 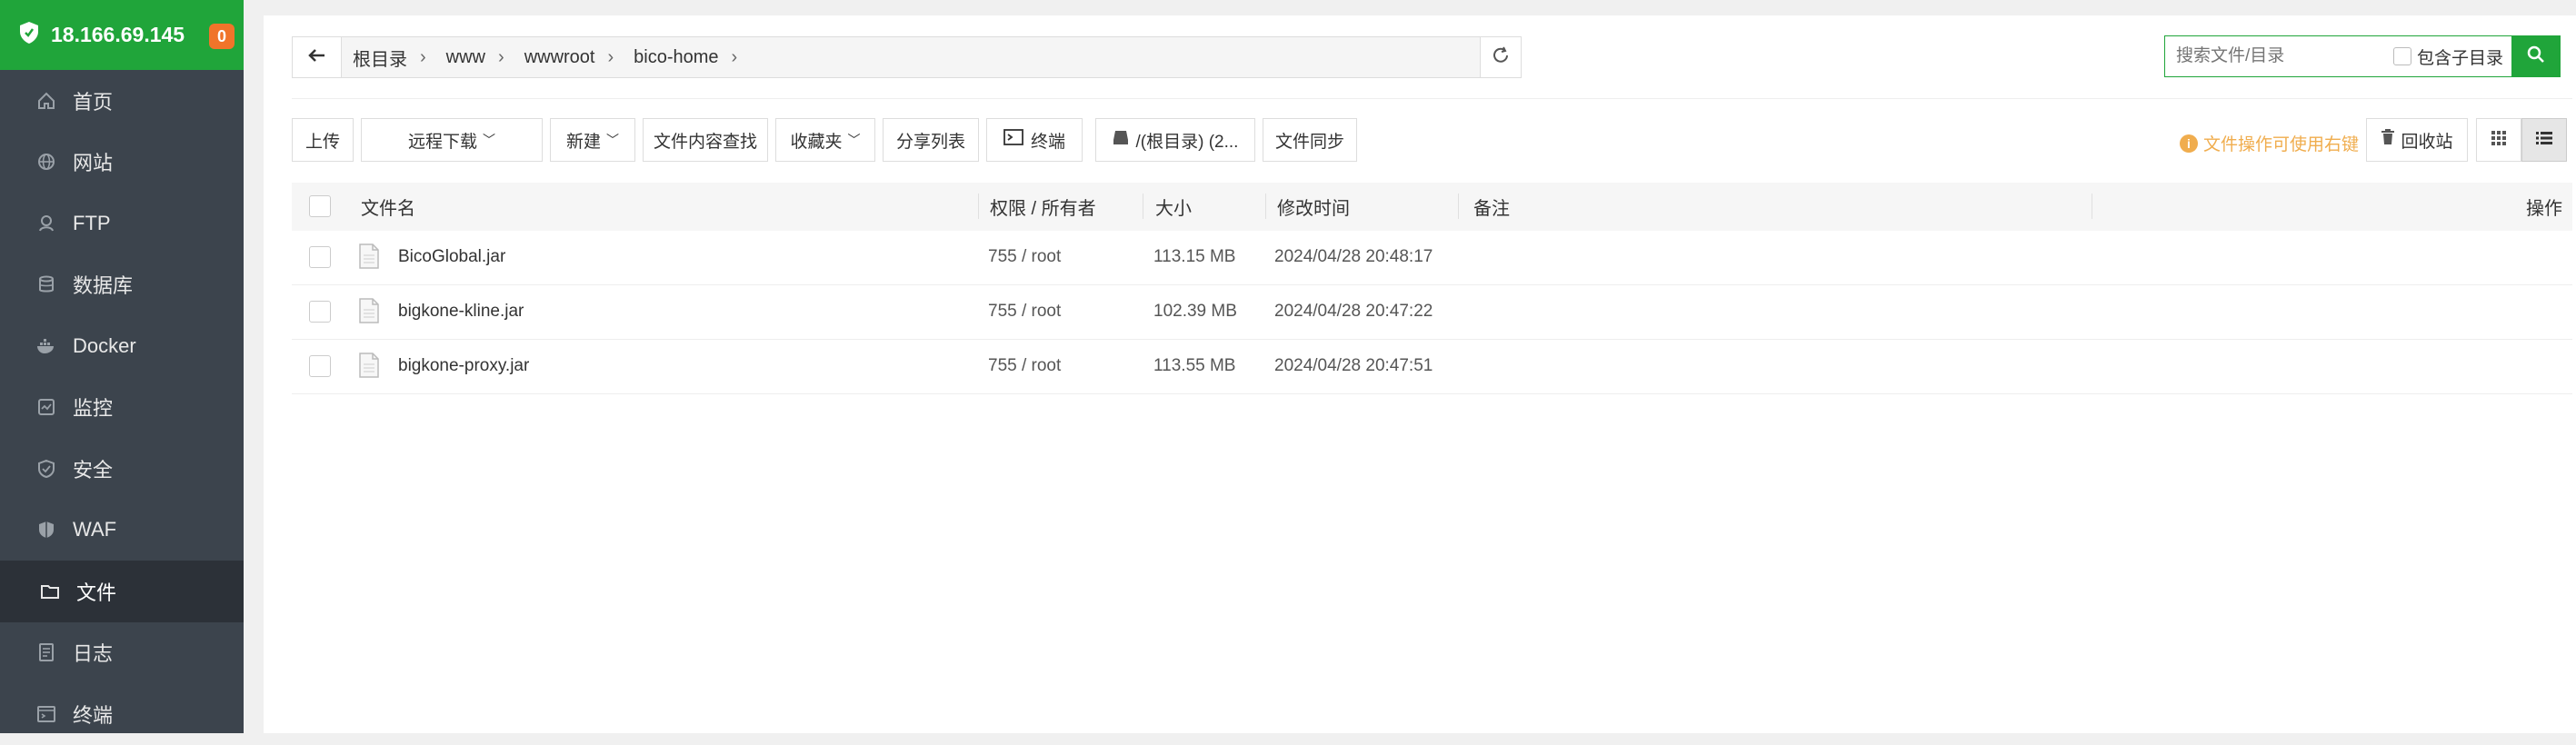 I want to click on sidebar-item-label: 安全, so click(x=93, y=470).